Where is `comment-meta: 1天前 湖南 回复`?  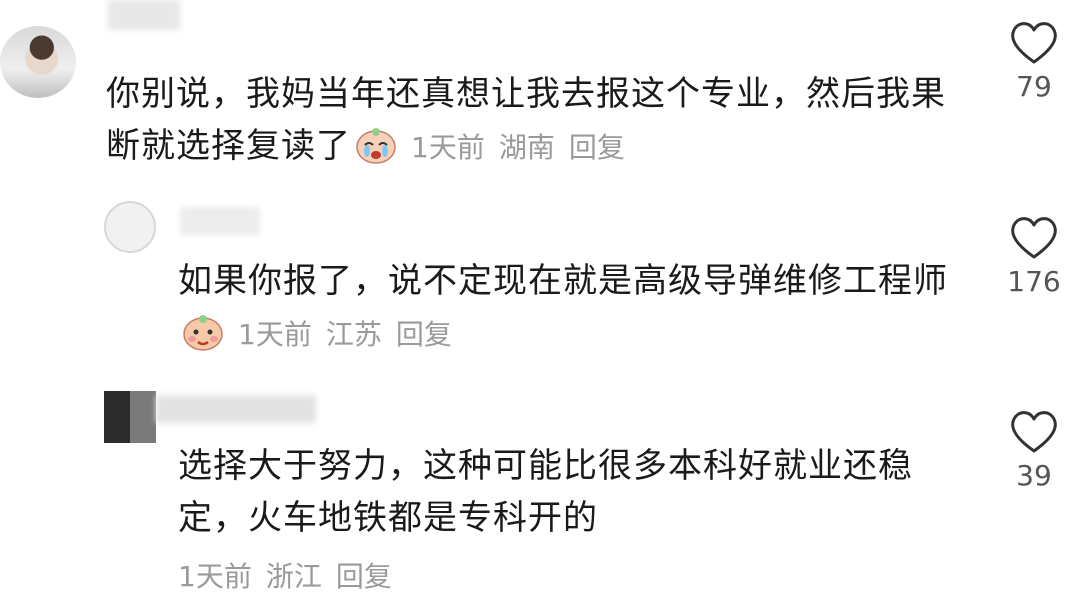 comment-meta: 1天前 湖南 回复 is located at coordinates (525, 147).